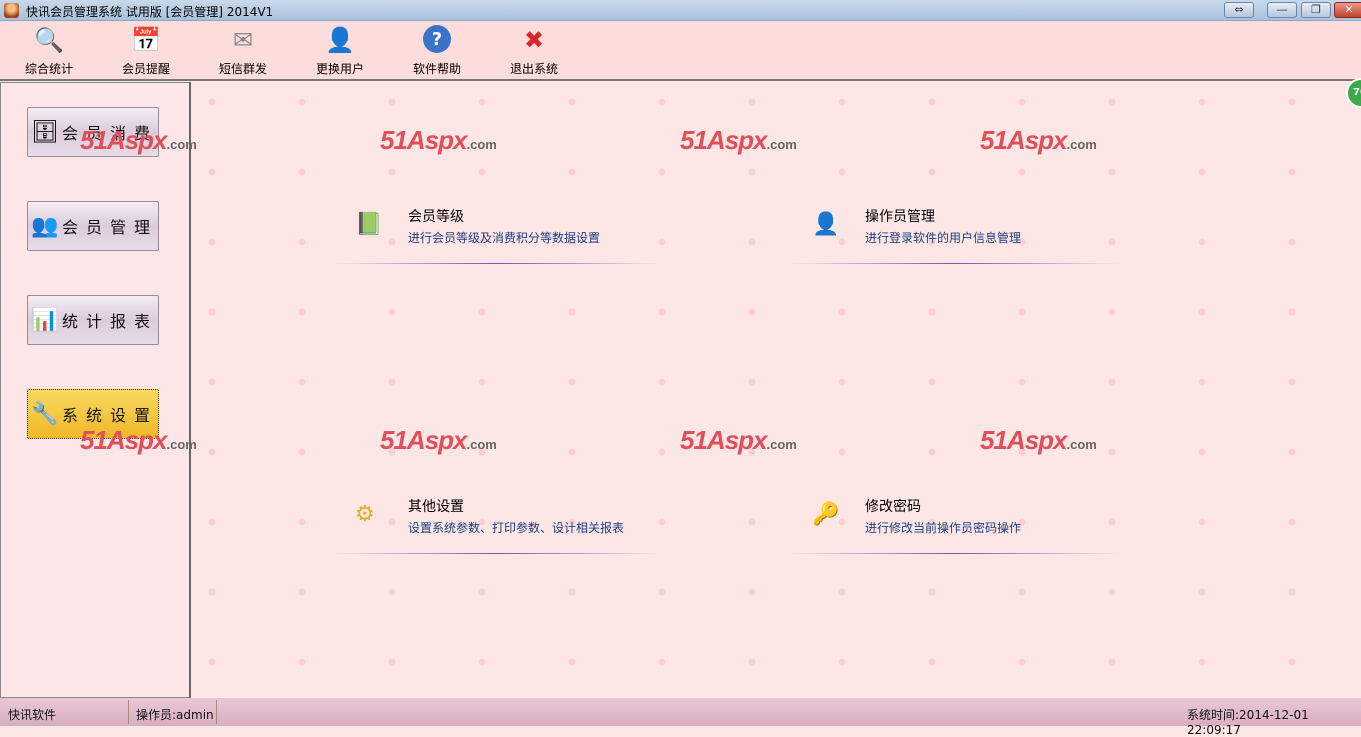 The width and height of the screenshot is (1361, 737). What do you see at coordinates (534, 40) in the screenshot?
I see `exit-x-icon: ✖` at bounding box center [534, 40].